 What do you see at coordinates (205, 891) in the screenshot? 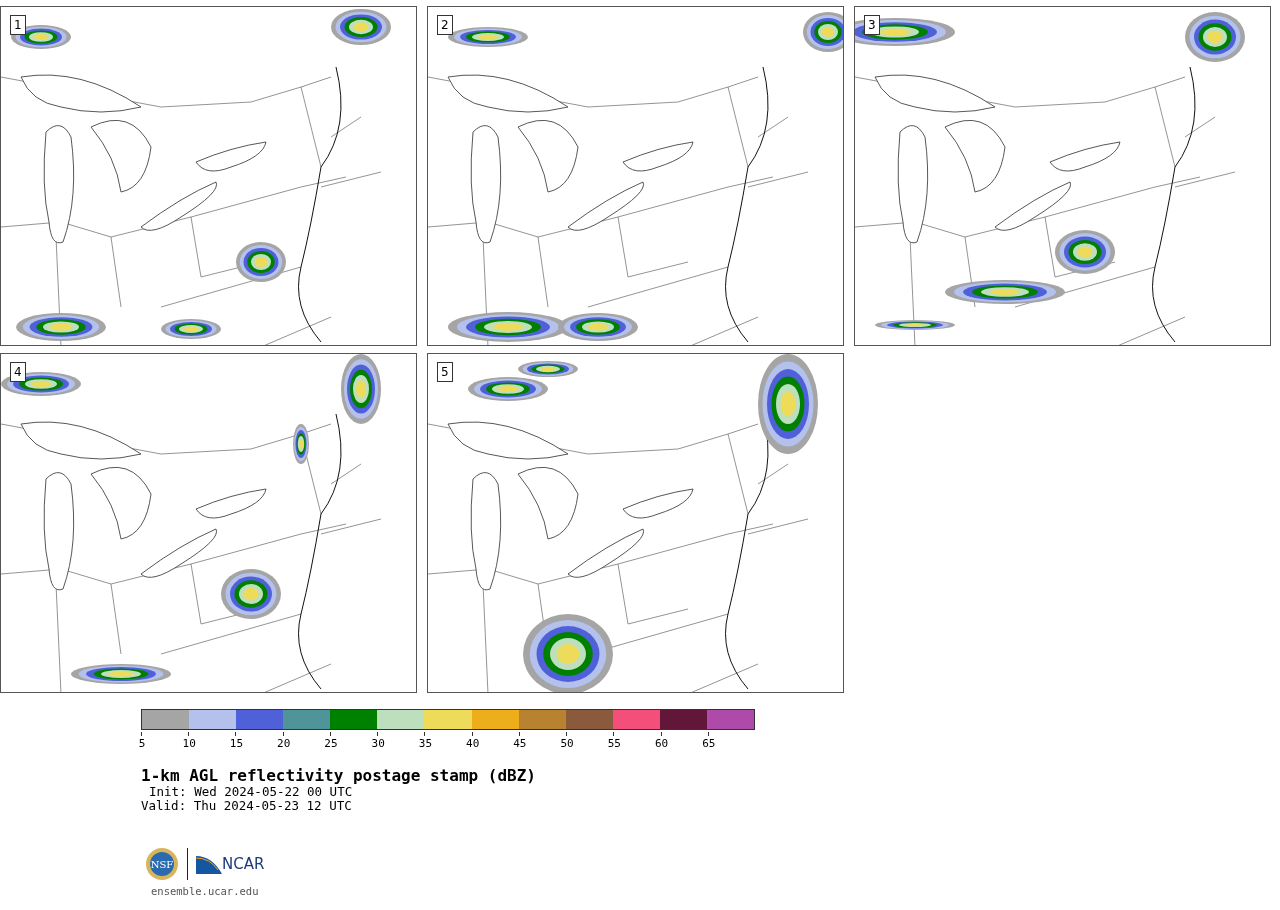
I see `site-address: ensemble.ucar.edu` at bounding box center [205, 891].